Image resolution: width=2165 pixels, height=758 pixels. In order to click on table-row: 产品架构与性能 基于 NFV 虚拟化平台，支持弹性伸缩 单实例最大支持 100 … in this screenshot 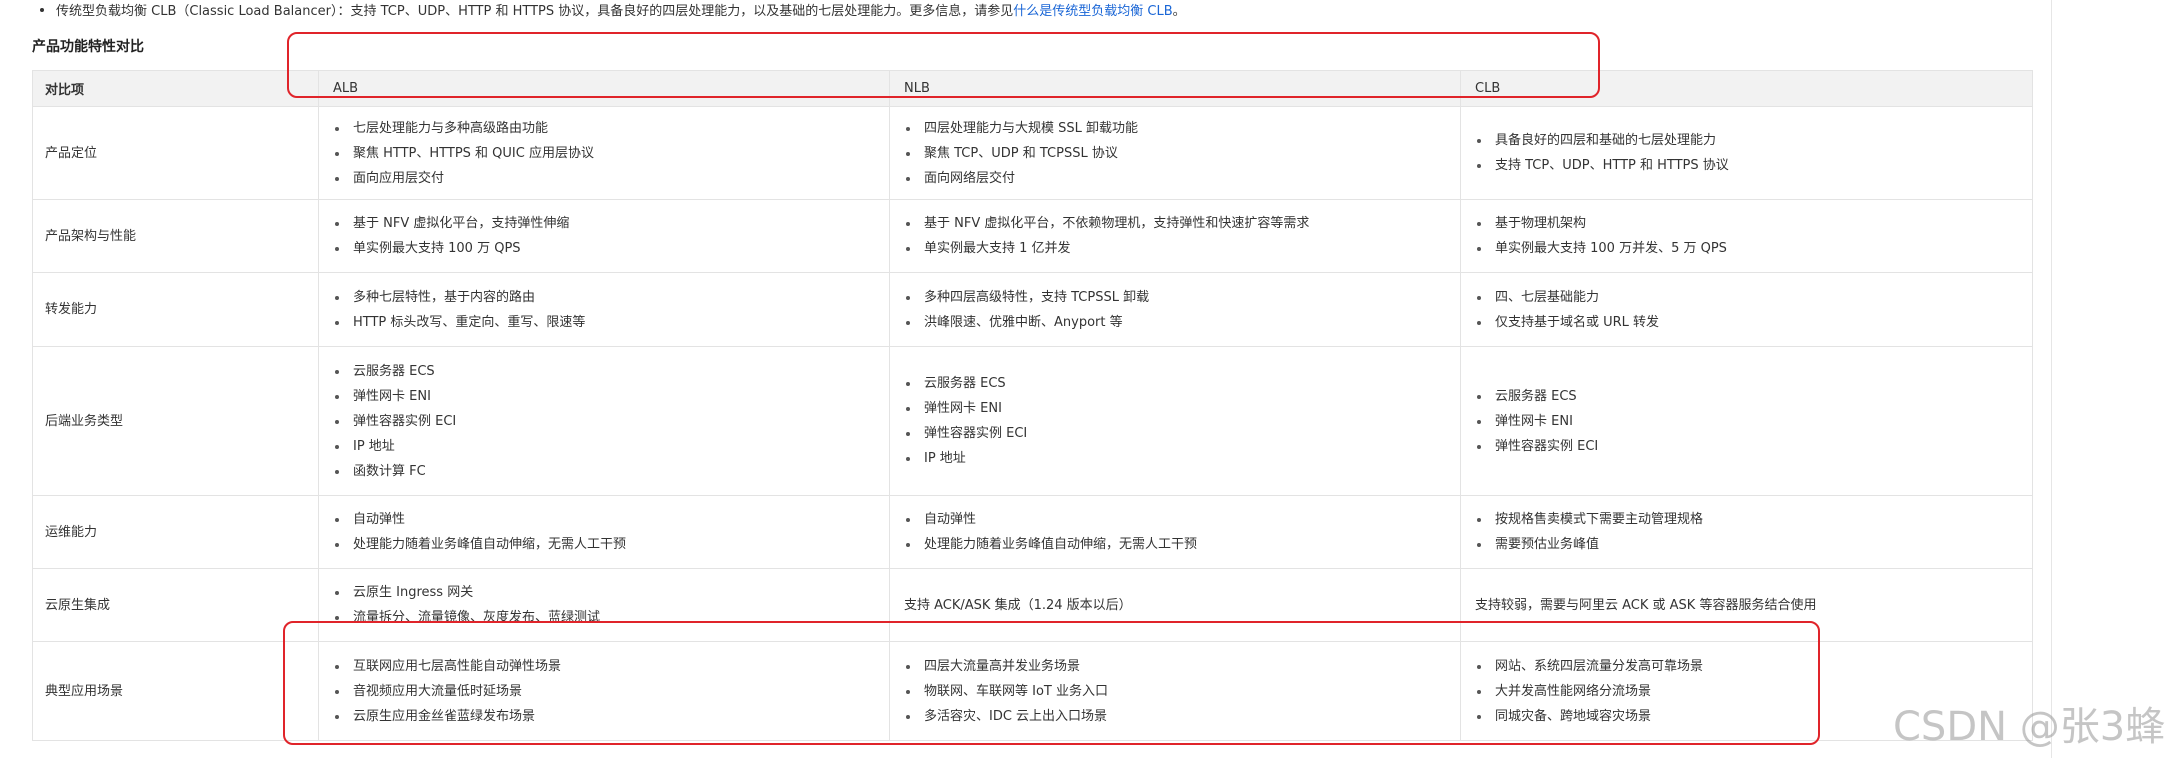, I will do `click(1032, 236)`.